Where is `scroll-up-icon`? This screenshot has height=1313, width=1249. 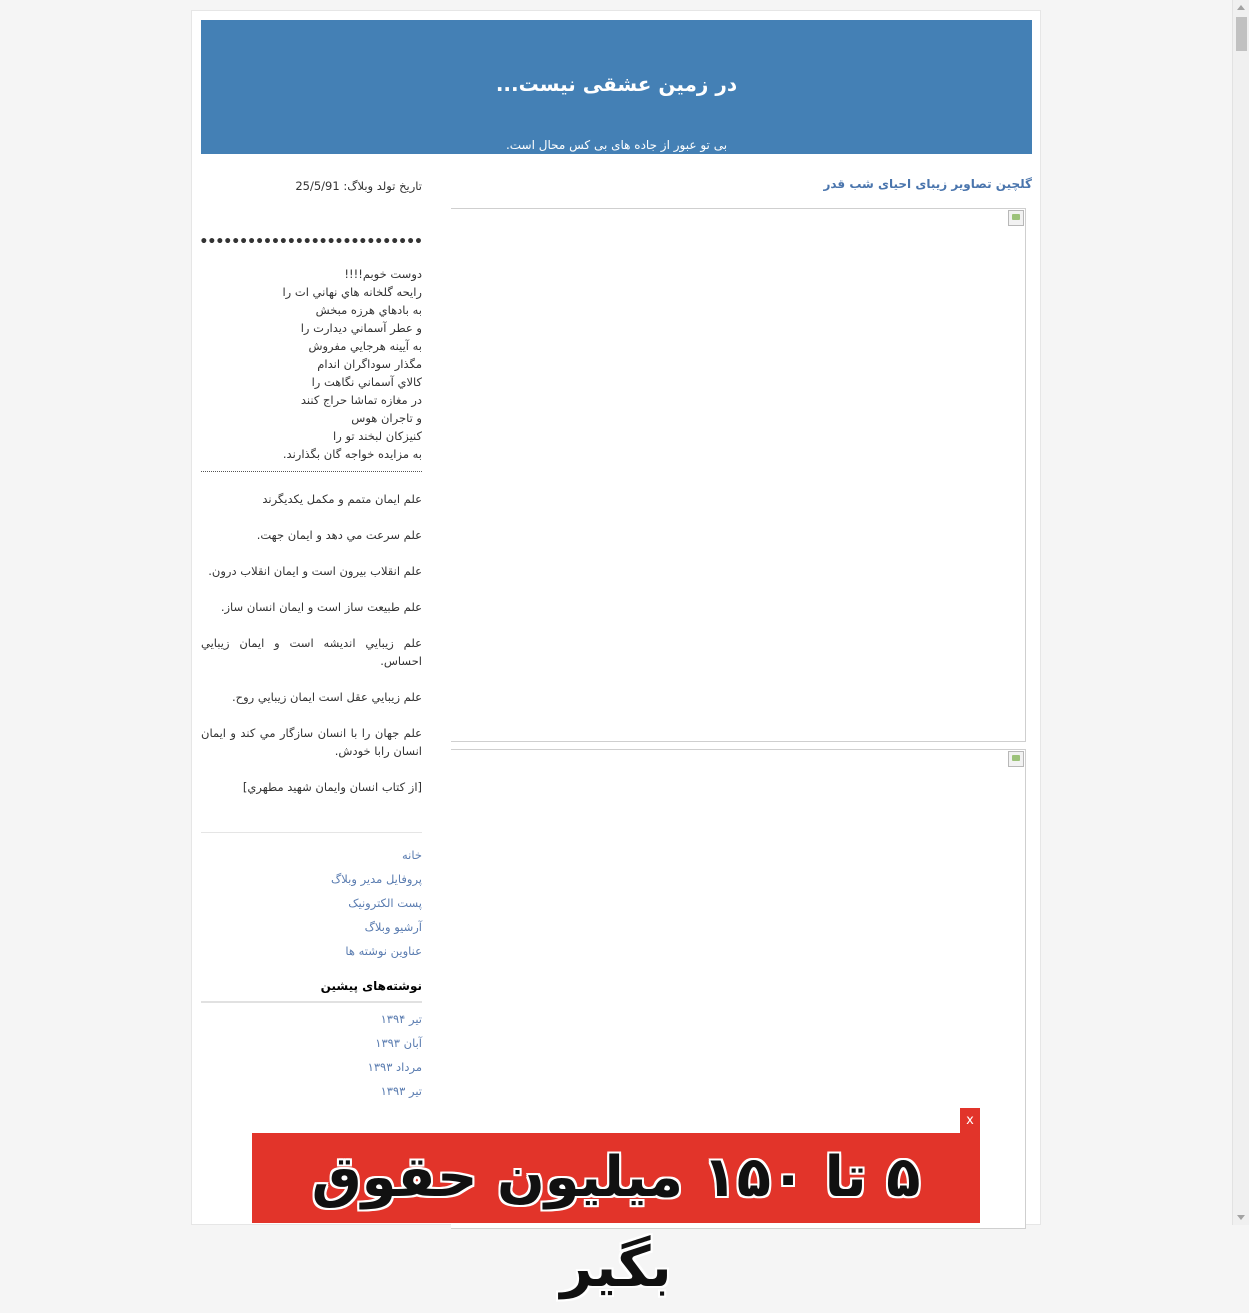
scroll-up-icon is located at coordinates (1241, 7).